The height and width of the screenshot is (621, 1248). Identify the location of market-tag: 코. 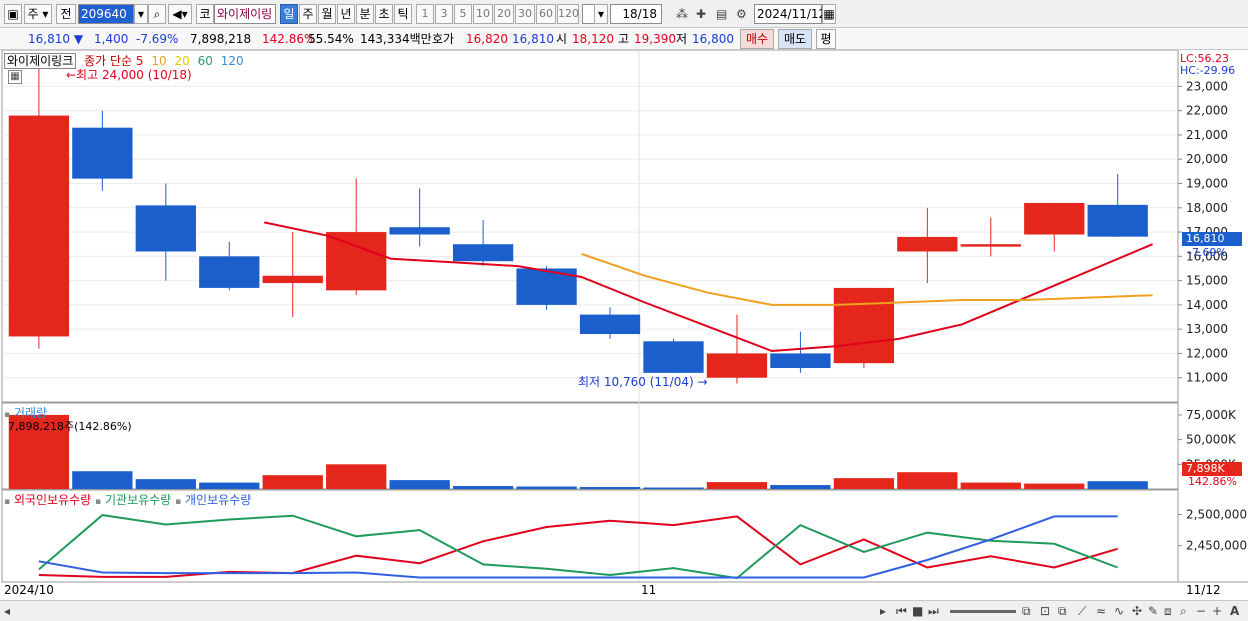
(205, 14).